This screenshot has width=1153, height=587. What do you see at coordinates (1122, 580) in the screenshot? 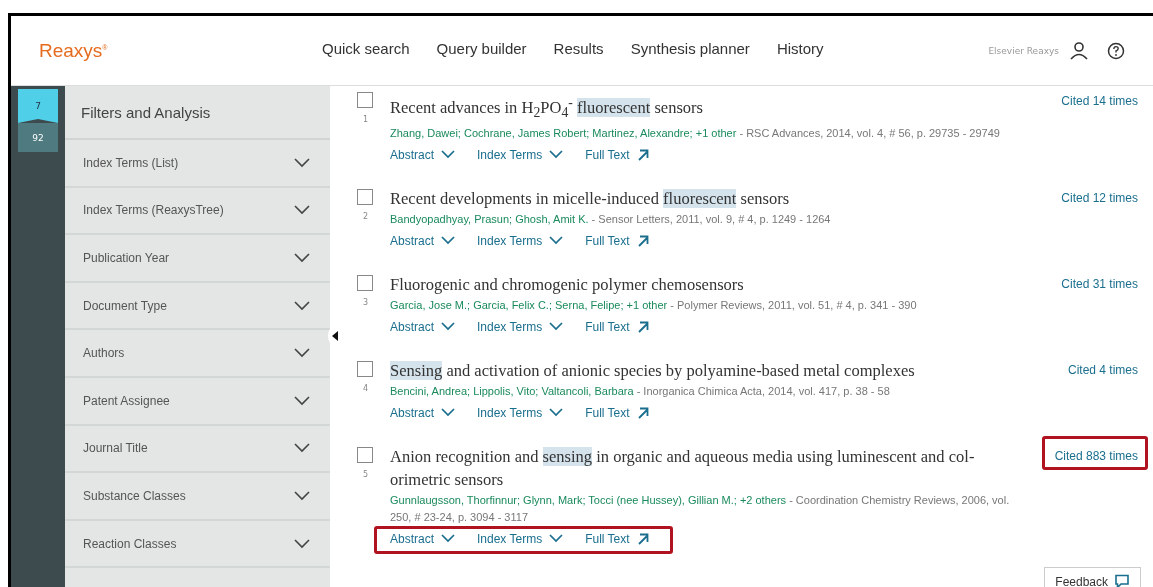
I see `chat-icon` at bounding box center [1122, 580].